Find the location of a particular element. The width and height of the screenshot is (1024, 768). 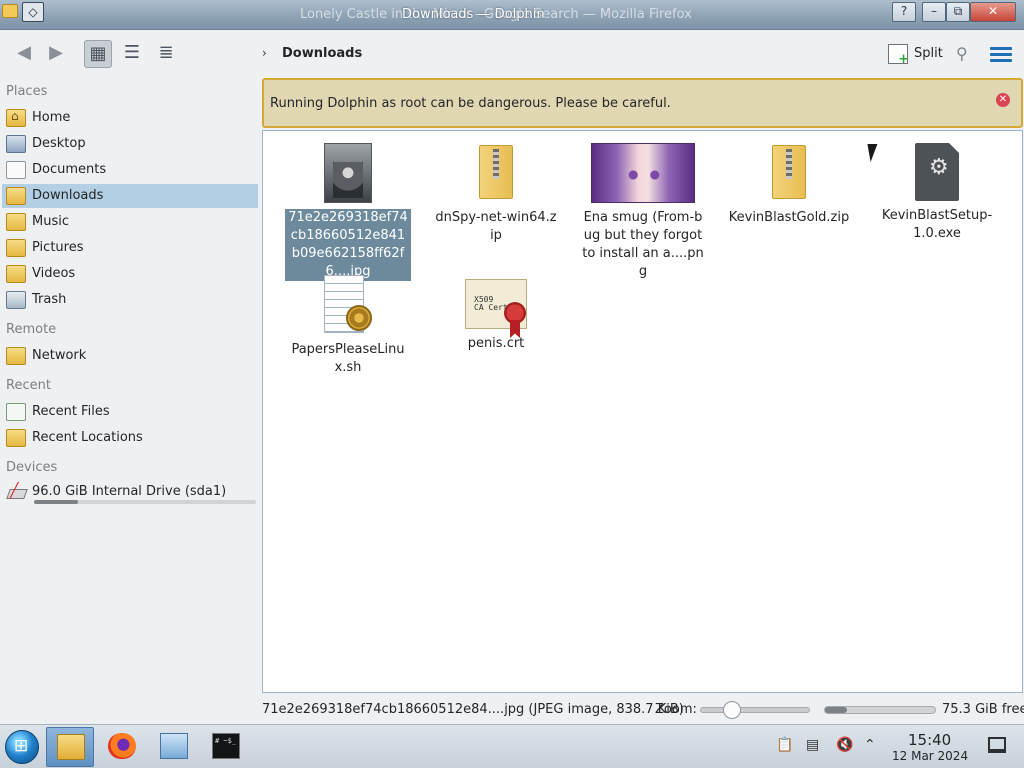

icons-view-button: ▦ is located at coordinates (98, 54).